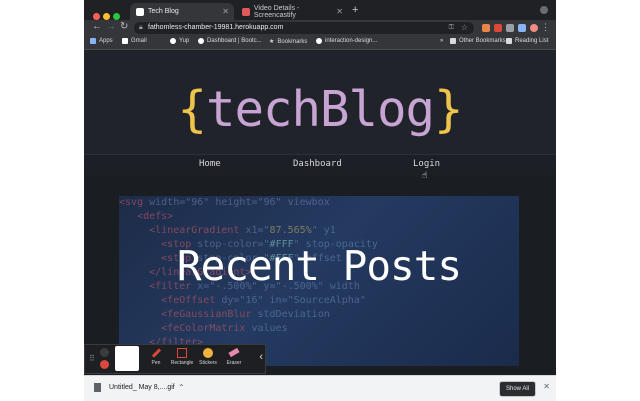 This screenshot has width=640, height=401. I want to click on maximize-window-button, so click(116, 16).